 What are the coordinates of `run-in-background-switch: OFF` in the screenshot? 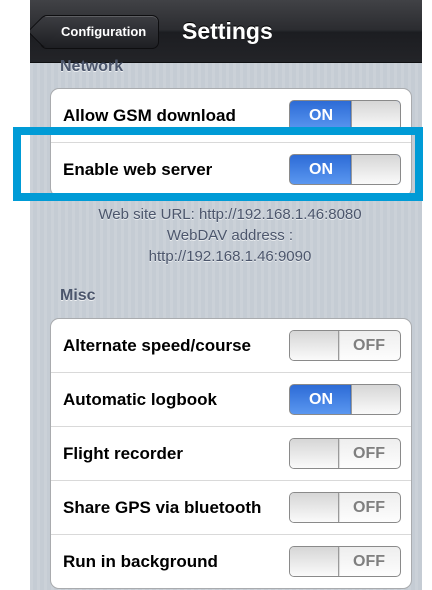 It's located at (345, 561).